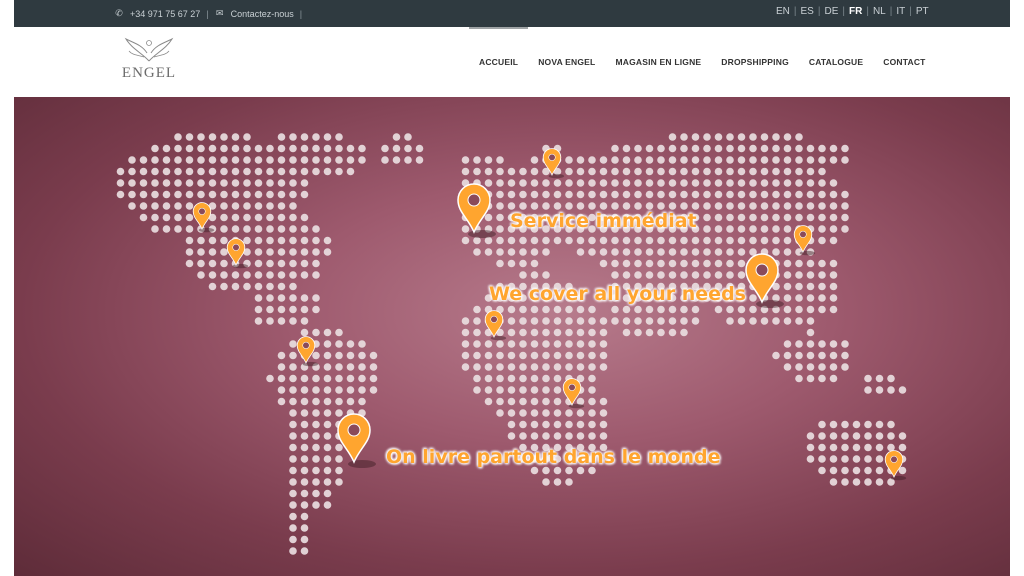 The image size is (1024, 576). What do you see at coordinates (900, 11) in the screenshot?
I see `language-it: IT` at bounding box center [900, 11].